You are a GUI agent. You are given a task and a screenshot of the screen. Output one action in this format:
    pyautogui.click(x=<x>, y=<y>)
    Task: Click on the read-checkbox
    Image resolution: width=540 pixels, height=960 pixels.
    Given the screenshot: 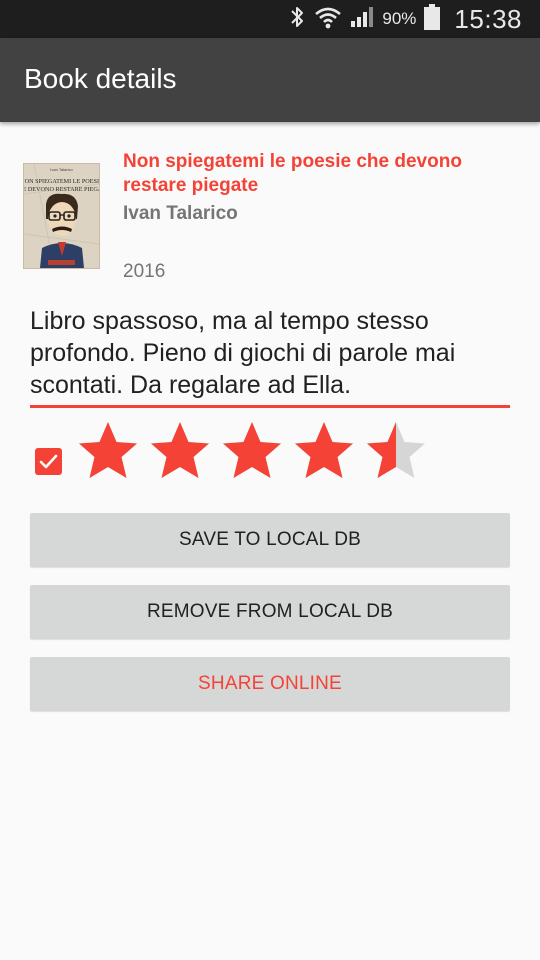 What is the action you would take?
    pyautogui.click(x=48, y=461)
    